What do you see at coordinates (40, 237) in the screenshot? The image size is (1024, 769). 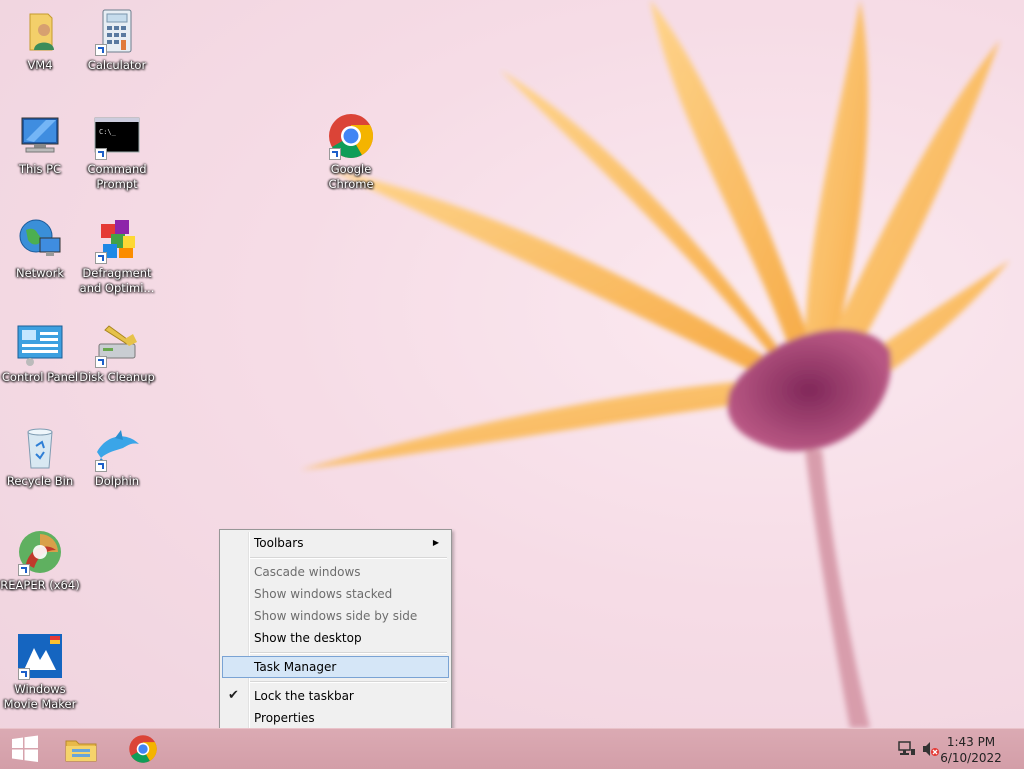 I see `network-globe-icon` at bounding box center [40, 237].